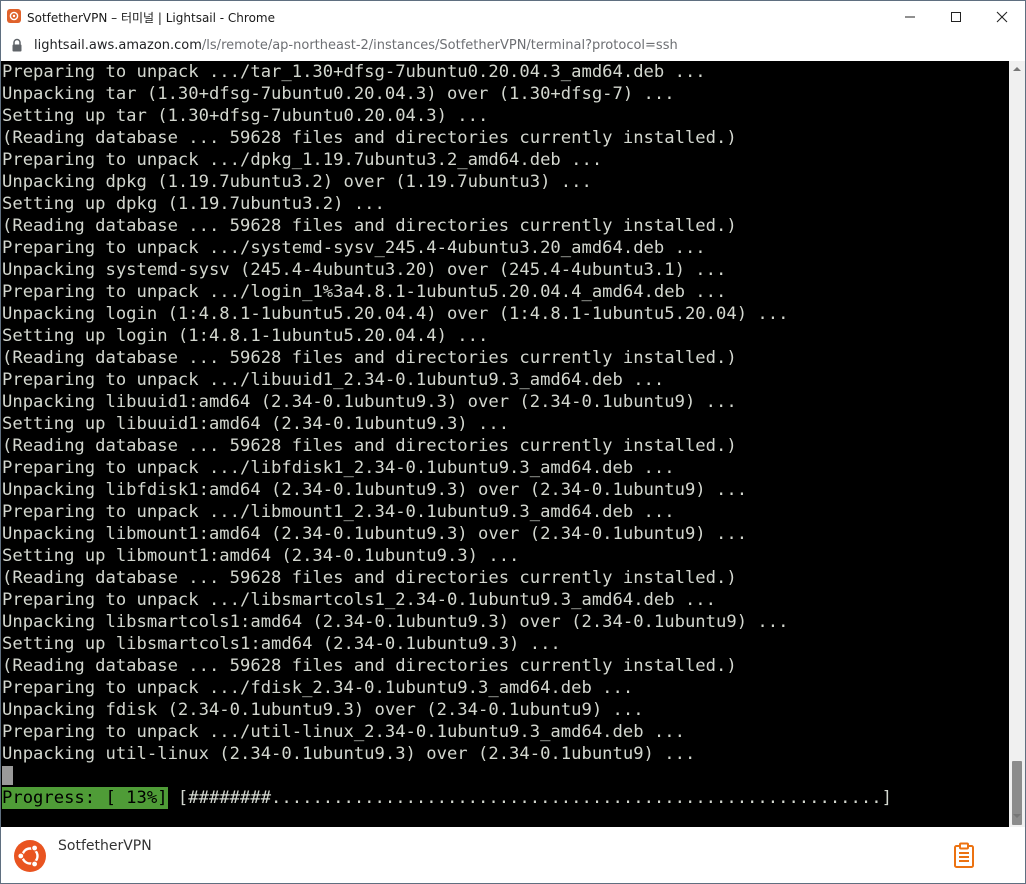  I want to click on close-button, so click(1002, 16).